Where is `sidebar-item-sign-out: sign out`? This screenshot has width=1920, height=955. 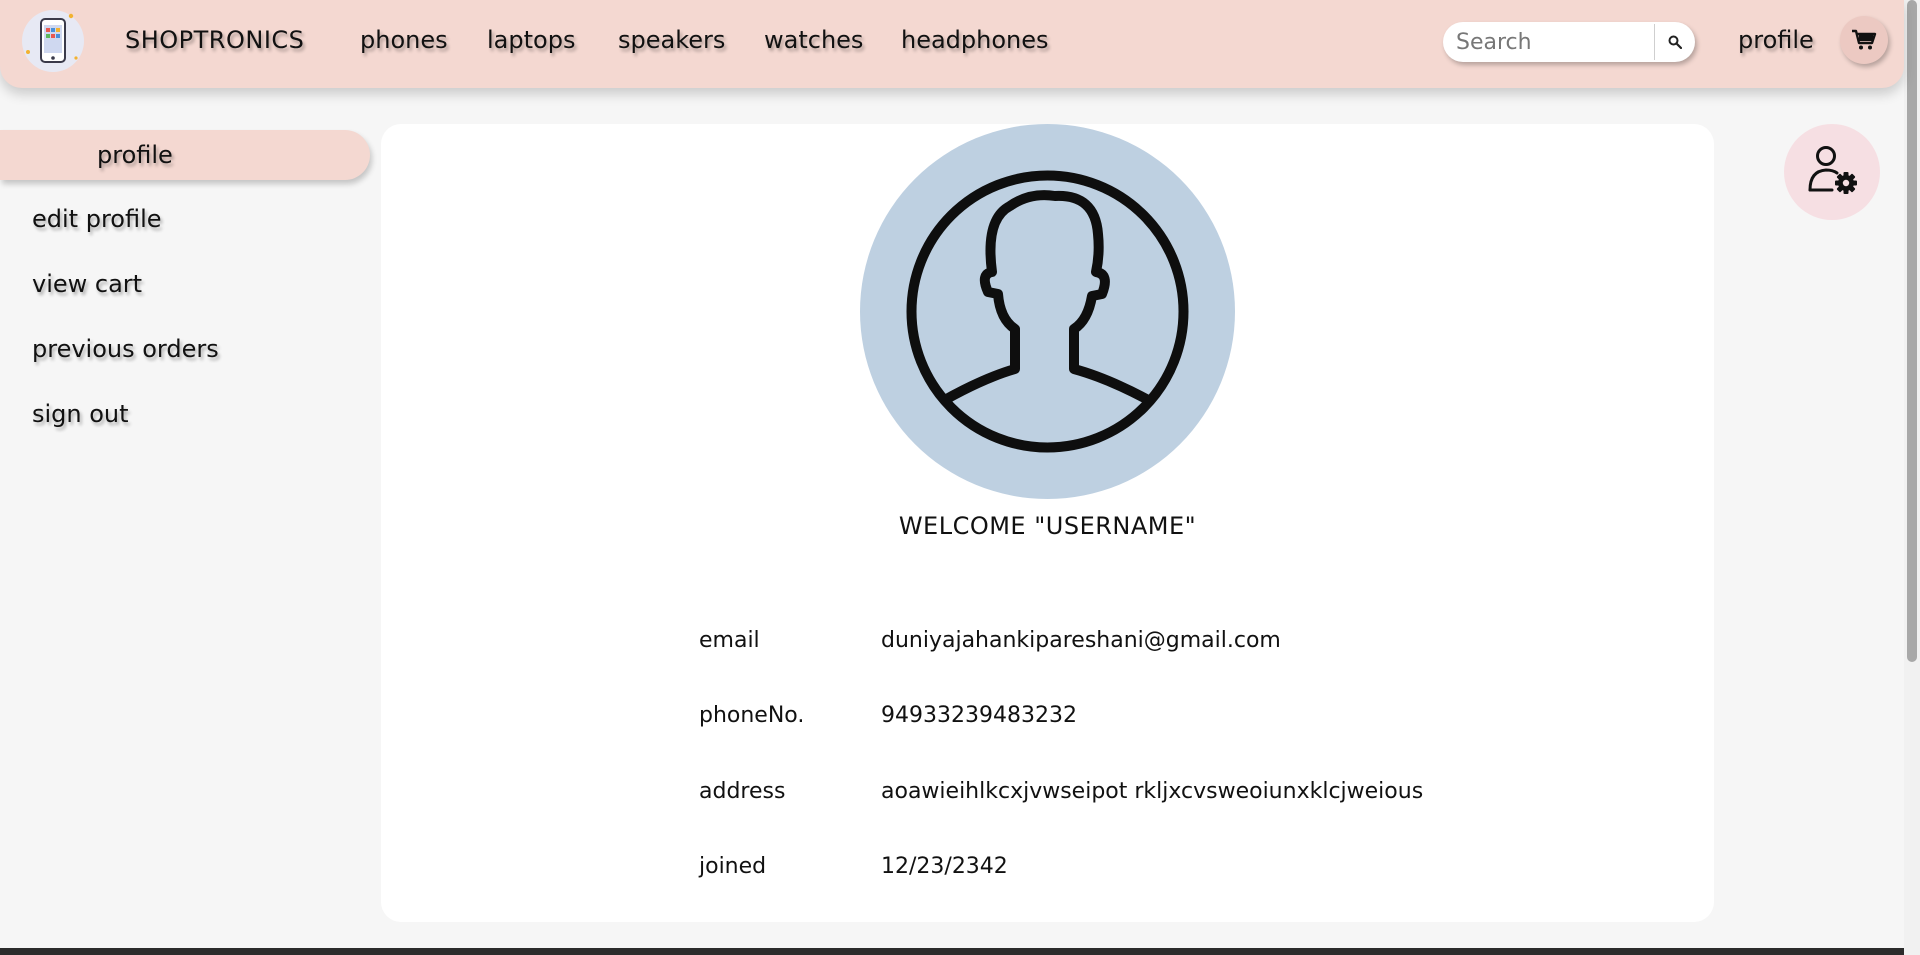
sidebar-item-sign-out: sign out is located at coordinates (80, 414).